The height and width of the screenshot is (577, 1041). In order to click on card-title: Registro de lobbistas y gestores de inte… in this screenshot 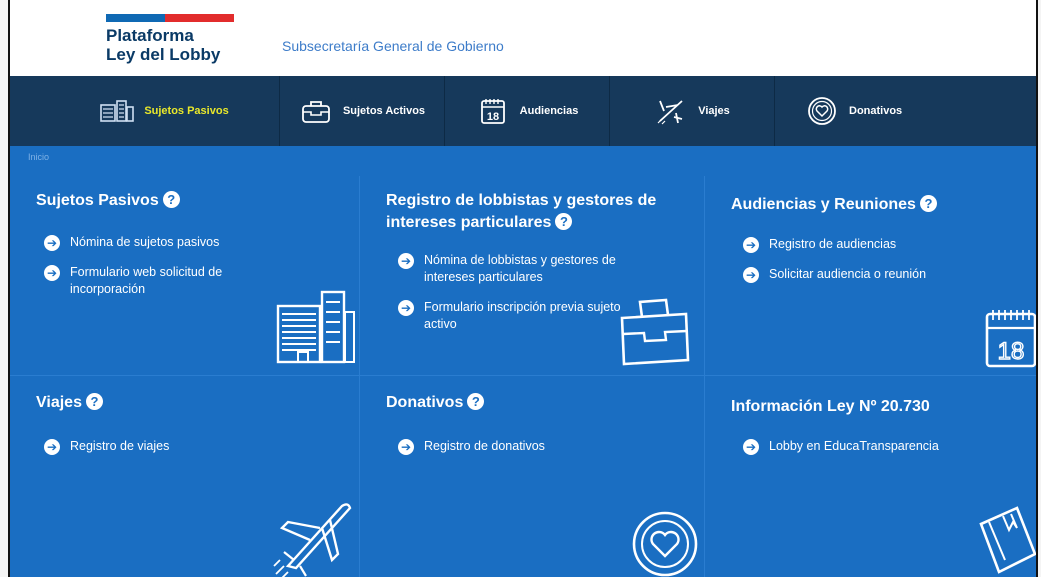, I will do `click(521, 212)`.